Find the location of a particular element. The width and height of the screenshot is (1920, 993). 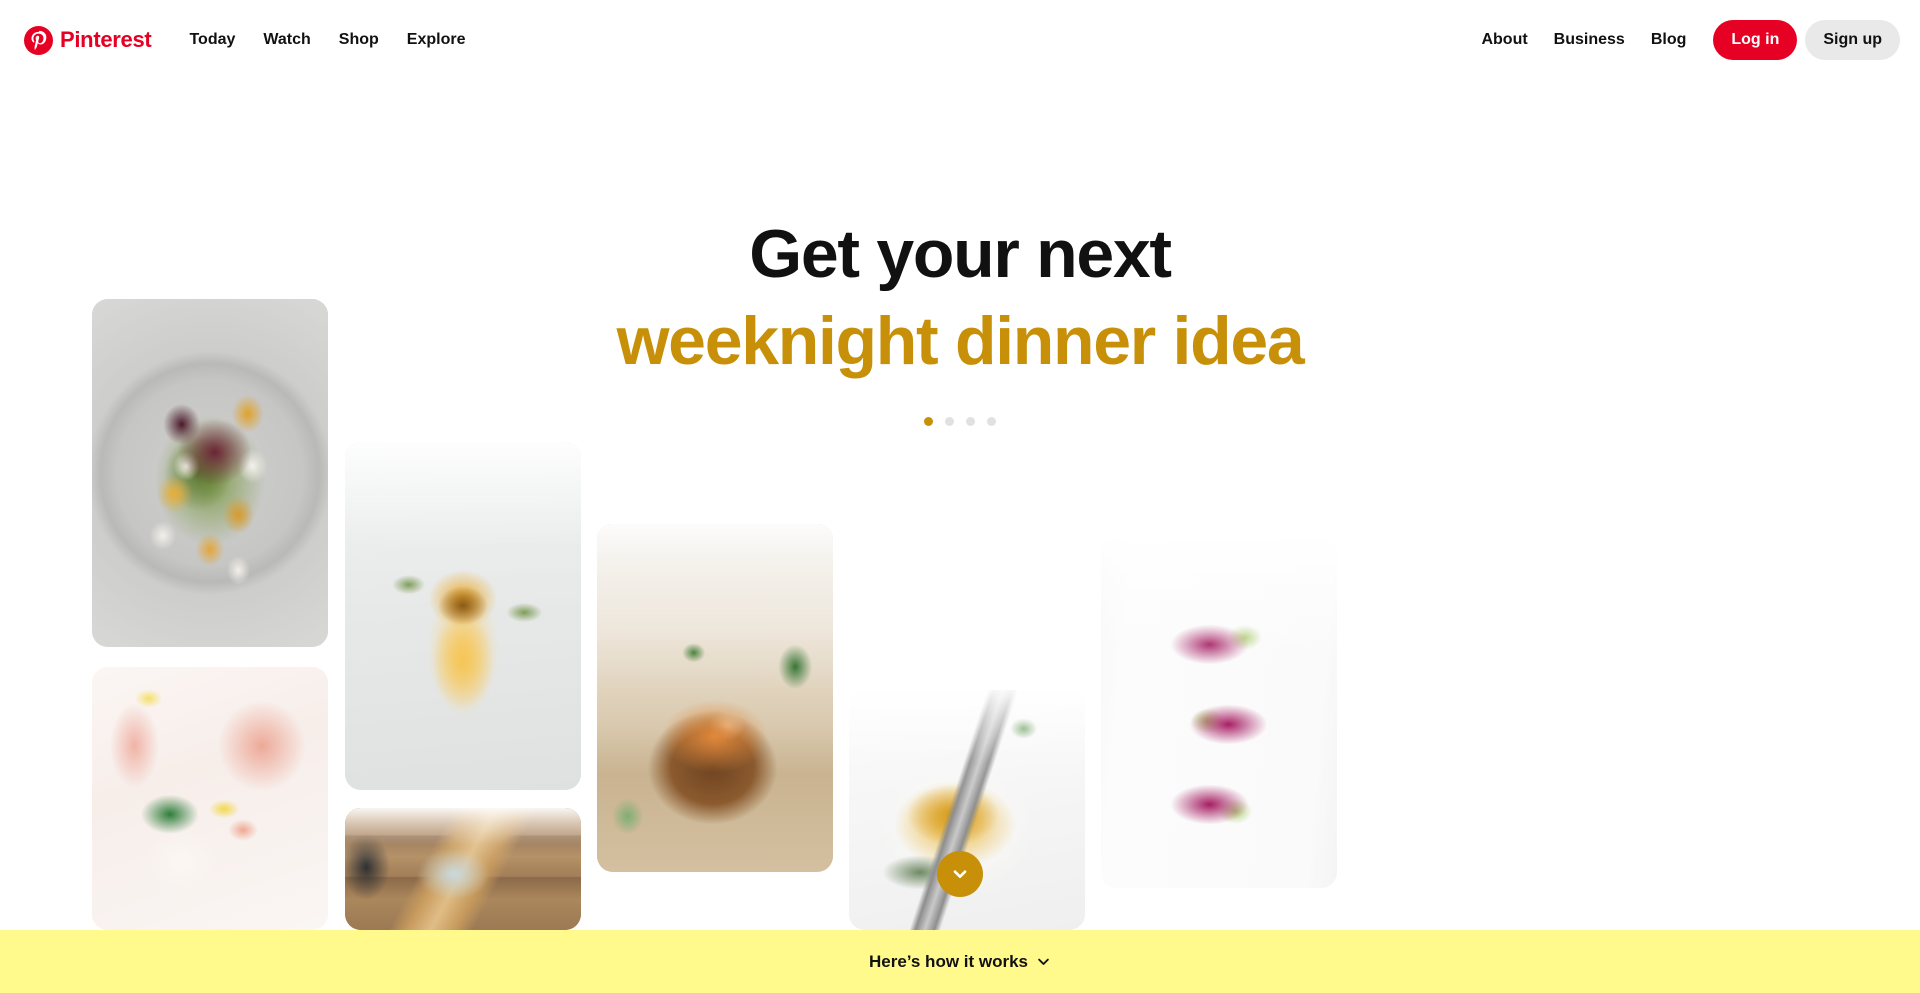

nav-item-business: Business is located at coordinates (1589, 40).